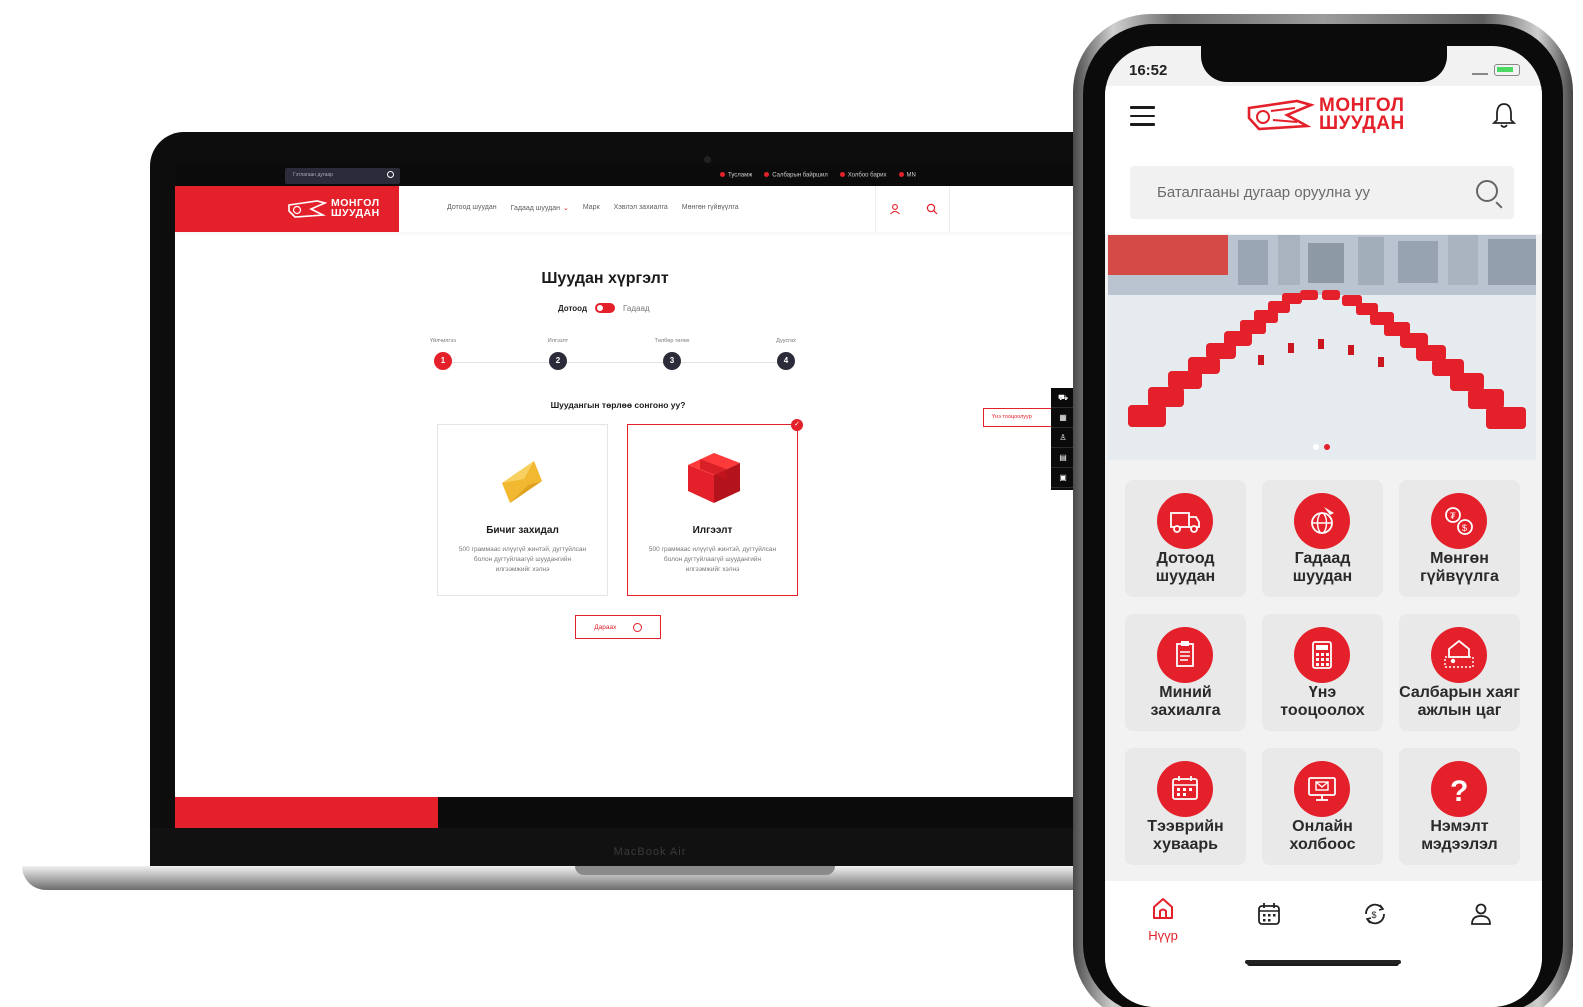 This screenshot has width=1583, height=1007. I want to click on tracking-search: Гэтлагаан дугаар, so click(342, 176).